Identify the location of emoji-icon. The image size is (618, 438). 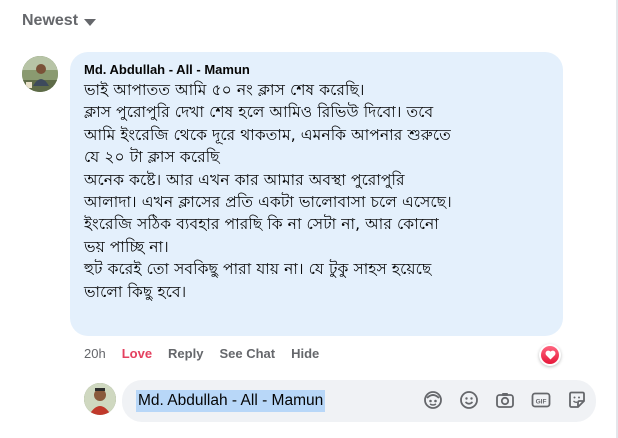
(469, 400).